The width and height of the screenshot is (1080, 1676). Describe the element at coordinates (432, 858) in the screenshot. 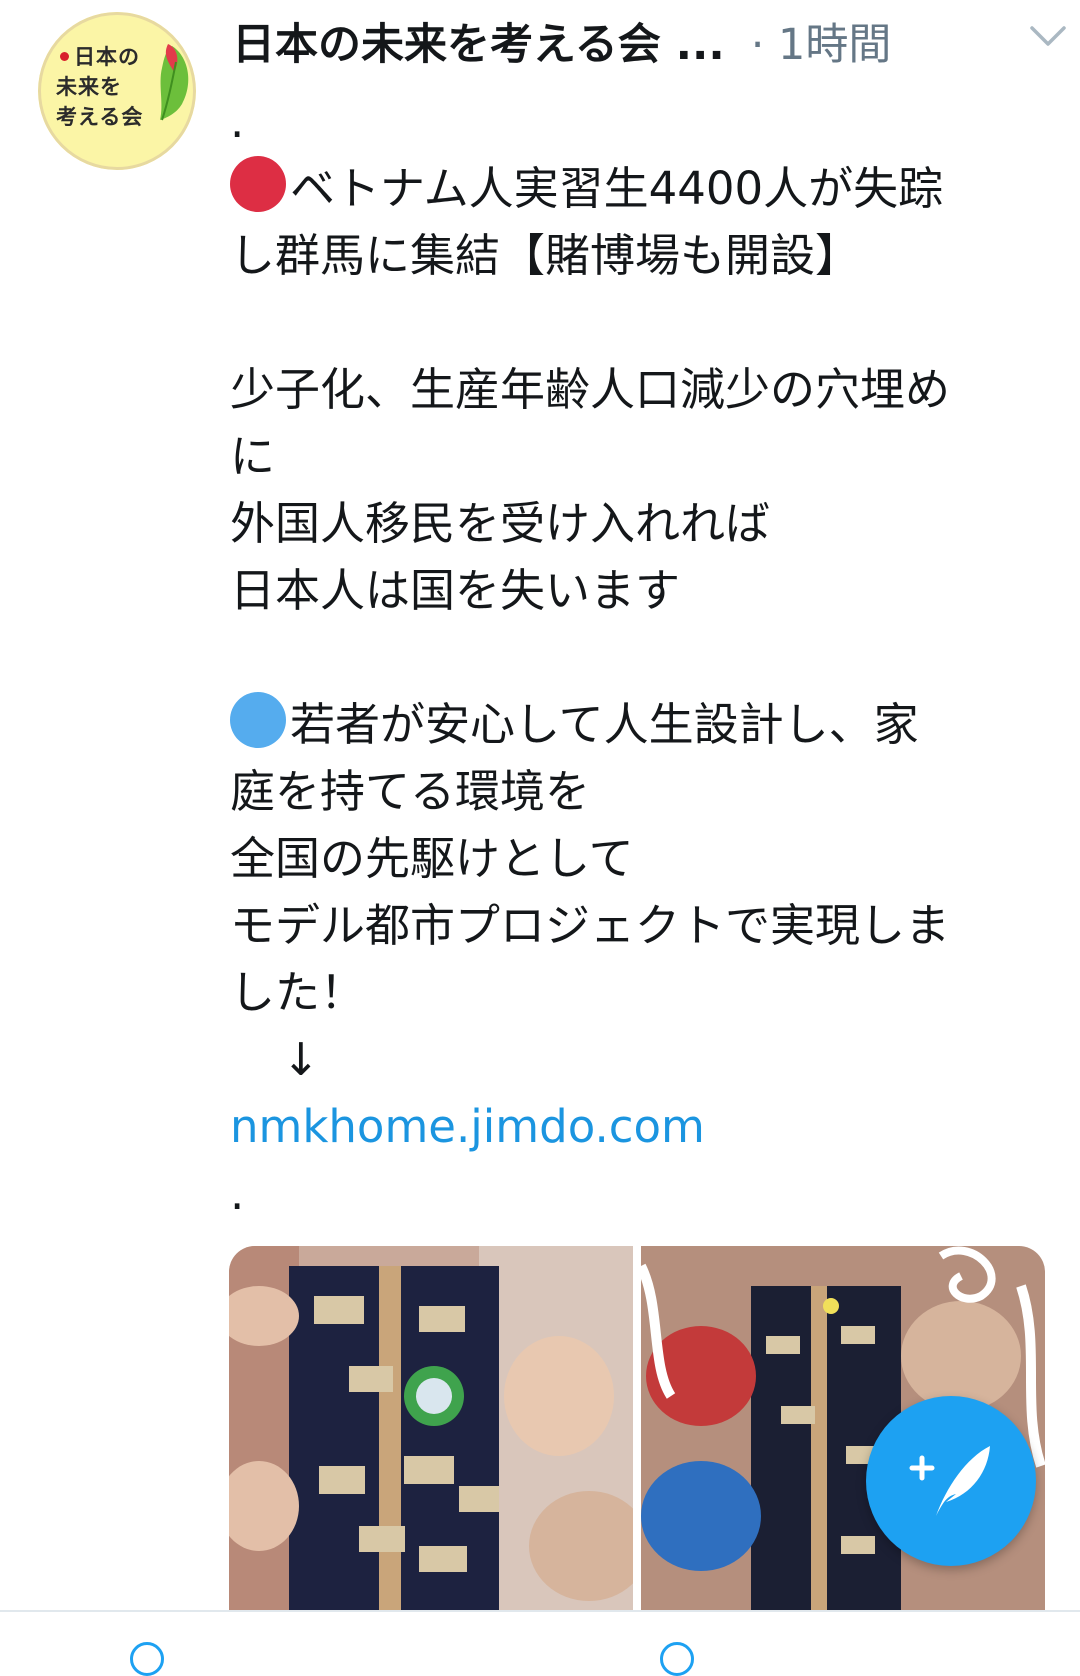

I see `text-line: 全国の先駆けとして` at that location.